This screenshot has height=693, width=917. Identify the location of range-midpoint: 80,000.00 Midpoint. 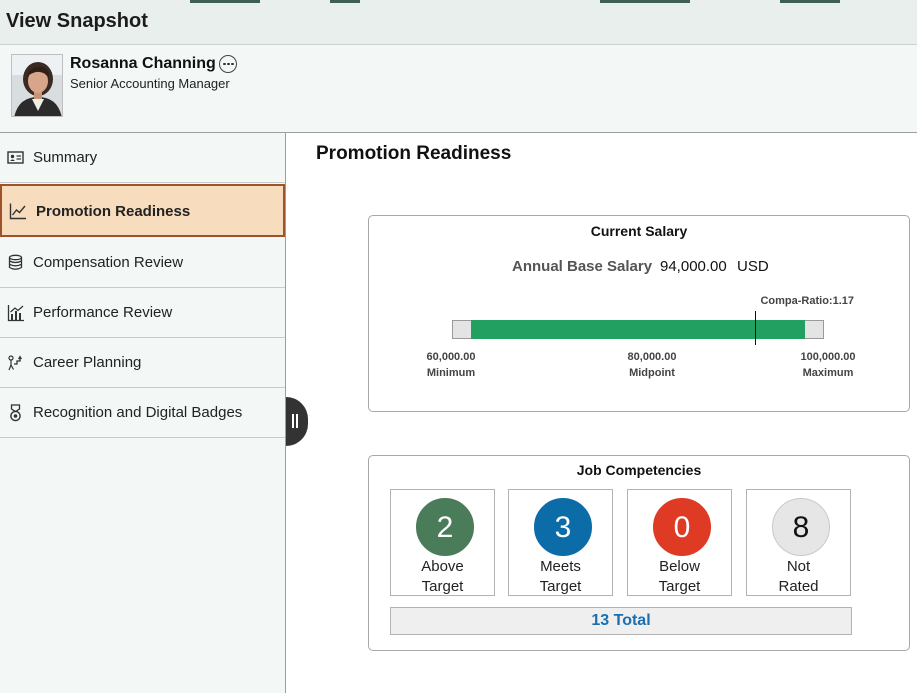
(652, 365).